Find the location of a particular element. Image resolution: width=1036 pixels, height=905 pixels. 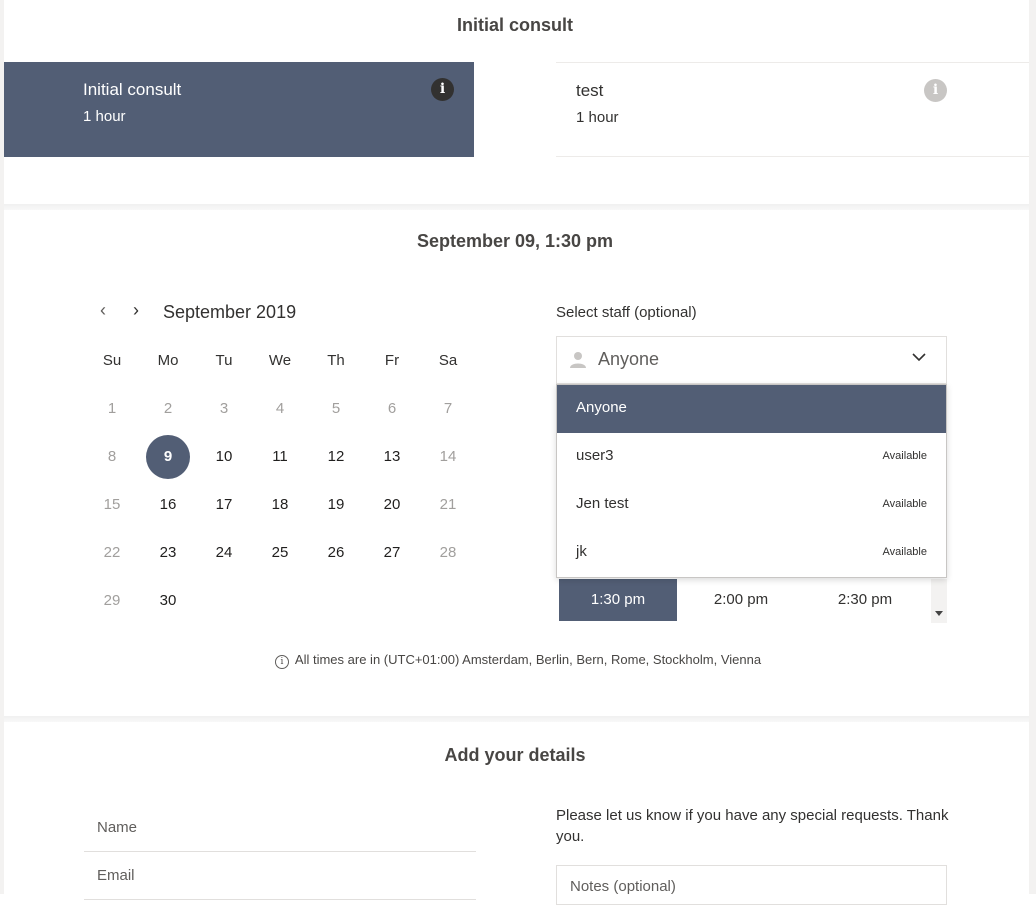

calendar-day: 24 is located at coordinates (224, 553).